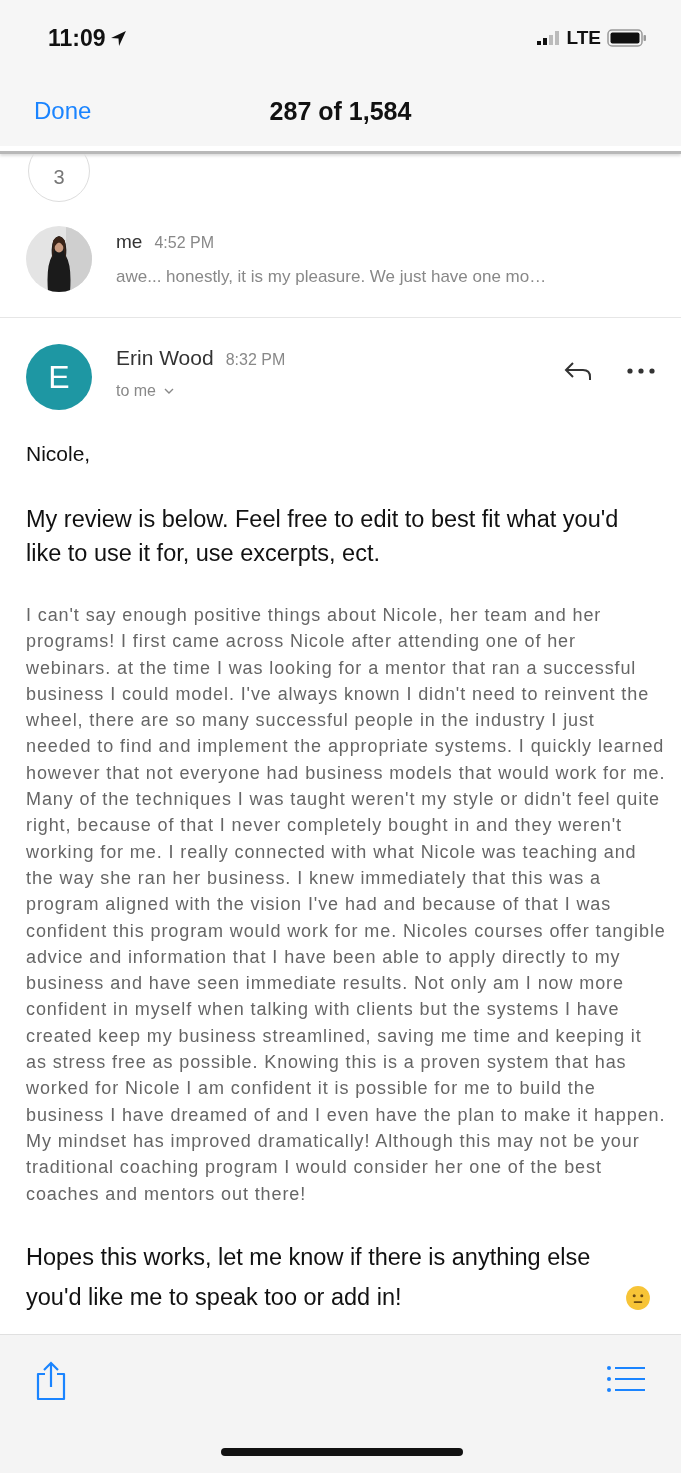 The width and height of the screenshot is (681, 1473). Describe the element at coordinates (627, 38) in the screenshot. I see `battery-icon` at that location.